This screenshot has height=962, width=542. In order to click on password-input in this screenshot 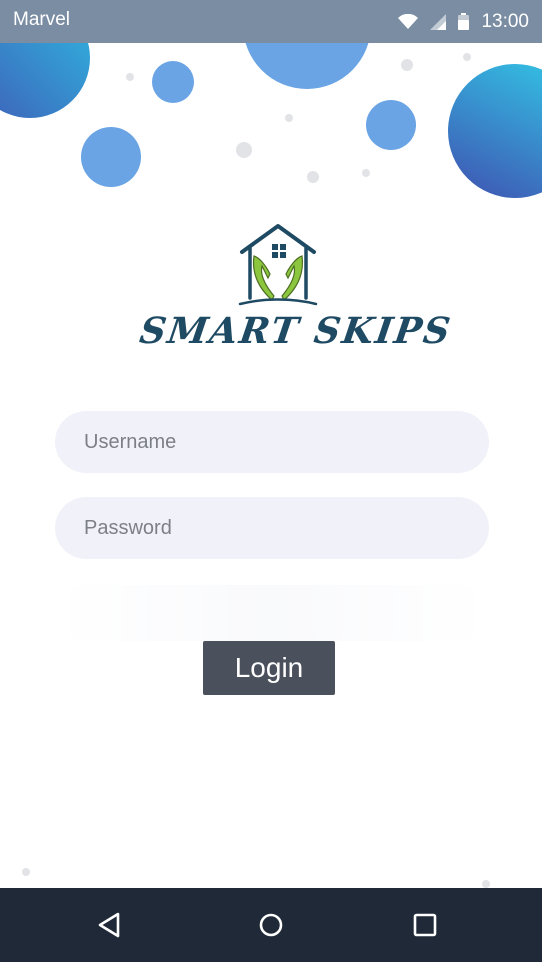, I will do `click(272, 528)`.